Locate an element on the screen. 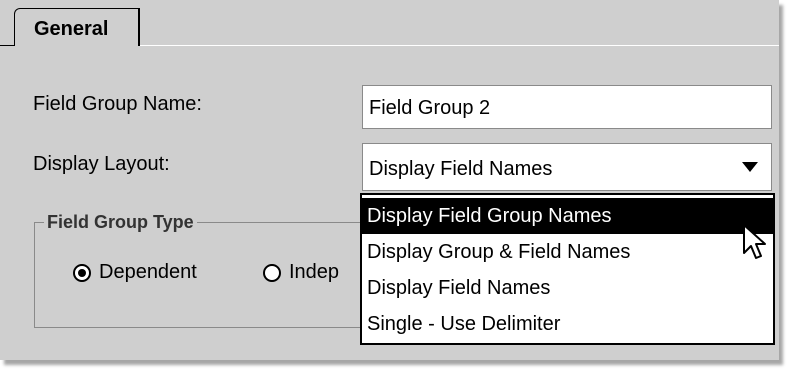  field-group-type-title: Field Group Type is located at coordinates (120, 222).